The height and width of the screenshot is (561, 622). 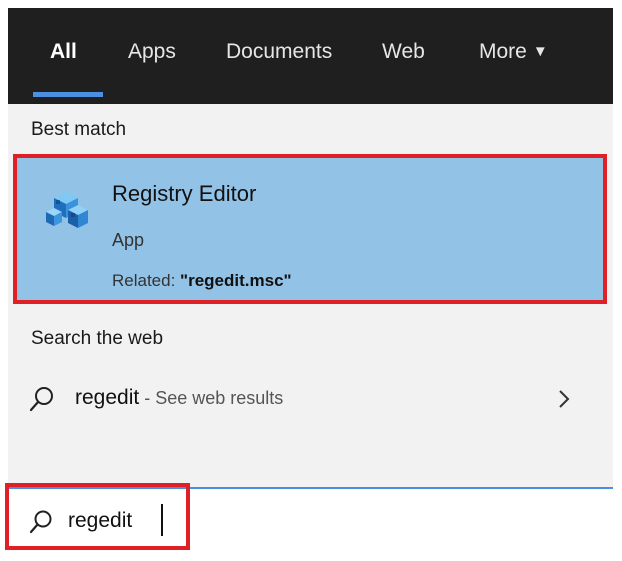 What do you see at coordinates (97, 338) in the screenshot?
I see `search-web-heading: Search the web` at bounding box center [97, 338].